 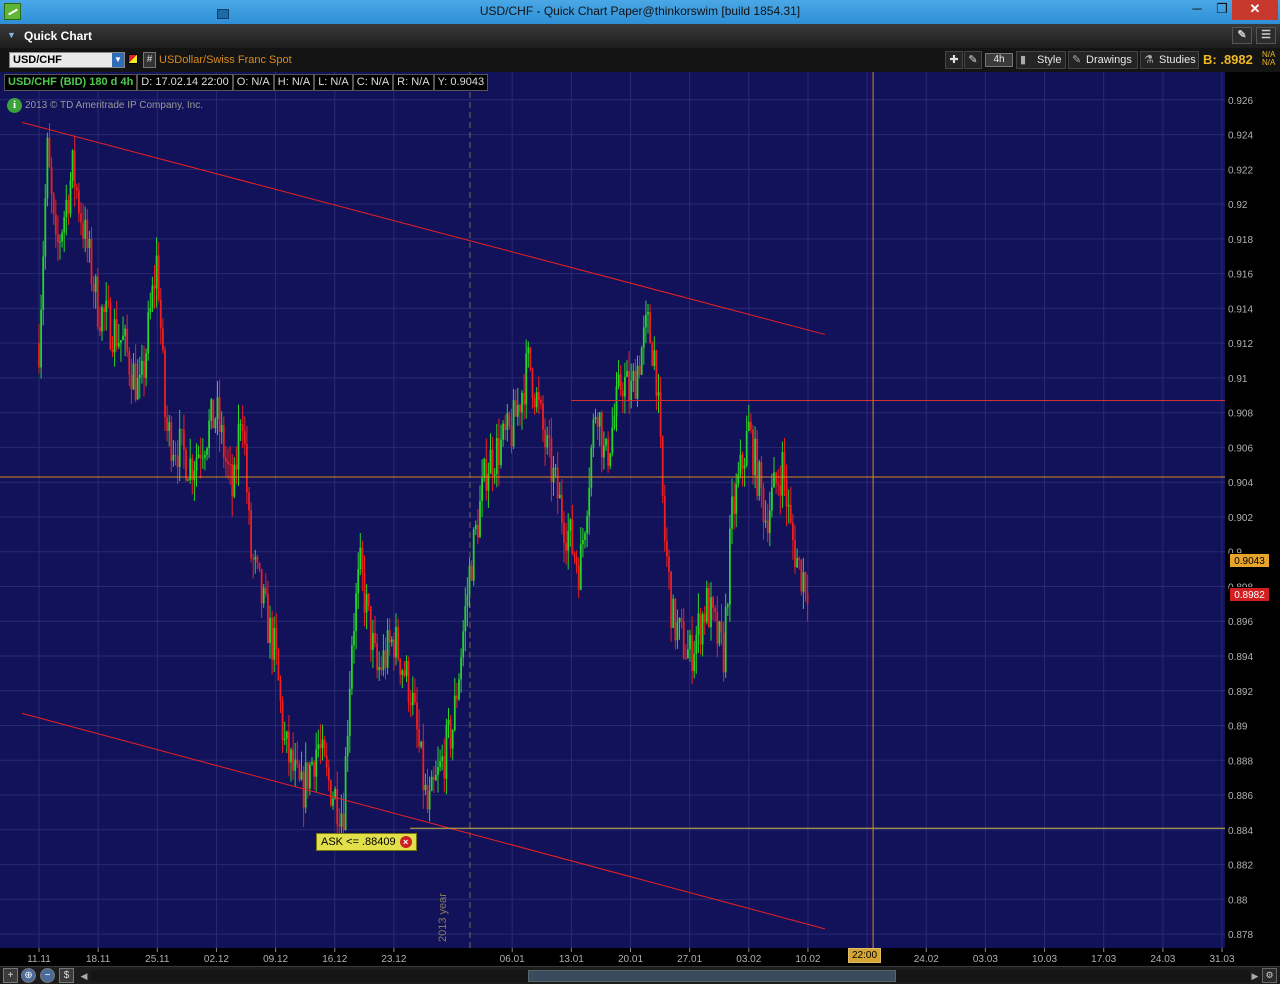 I want to click on symbol-link-icon, so click(x=133, y=59).